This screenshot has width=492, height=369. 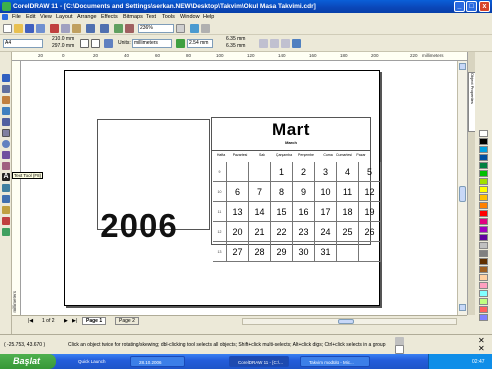 I want to click on day-cell: 5, so click(x=370, y=172).